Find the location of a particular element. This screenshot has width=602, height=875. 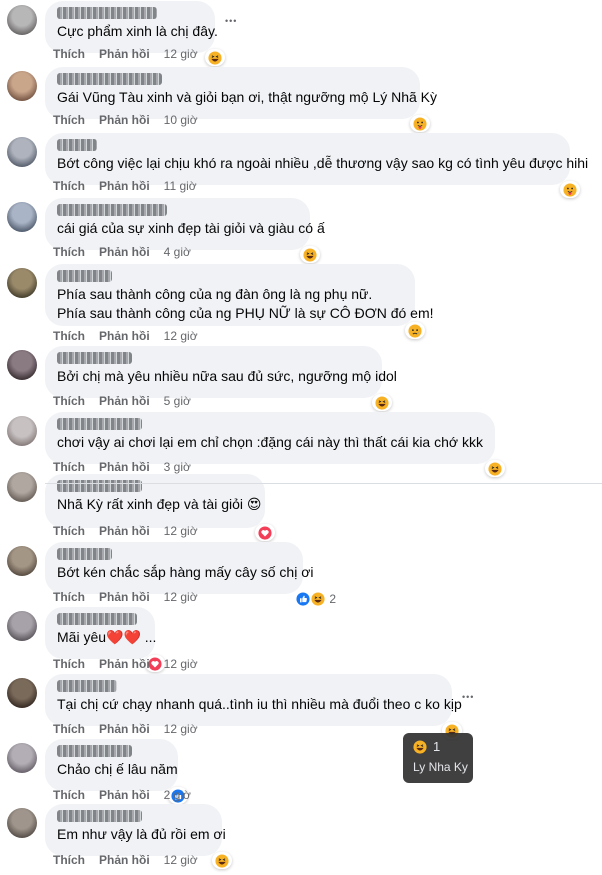

reaction-summary: 2 is located at coordinates (316, 598).